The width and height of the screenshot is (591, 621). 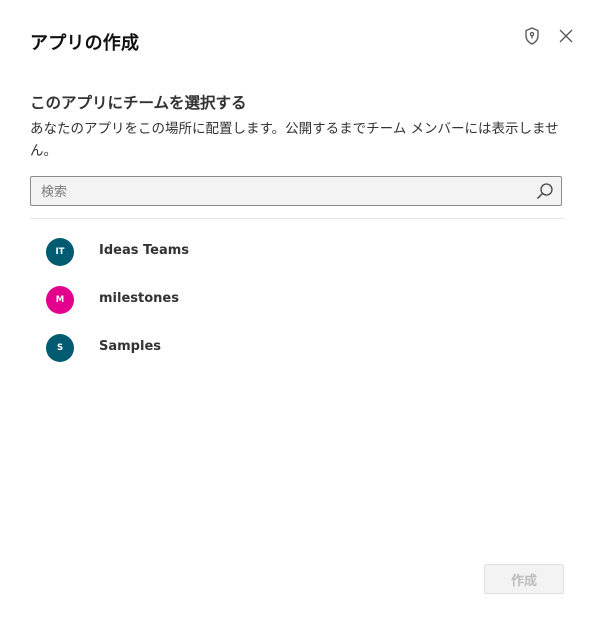 I want to click on search-icon, so click(x=545, y=191).